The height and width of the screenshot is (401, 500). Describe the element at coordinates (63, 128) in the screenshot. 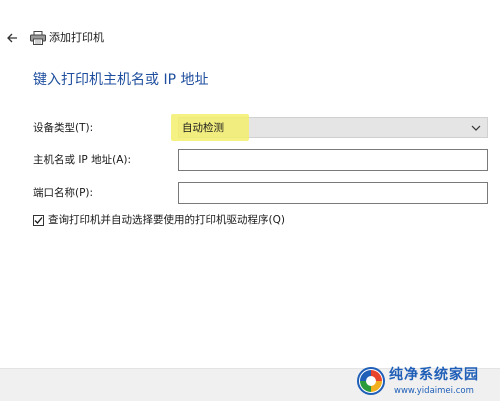

I see `device-type-label: 设备类型(T):` at that location.